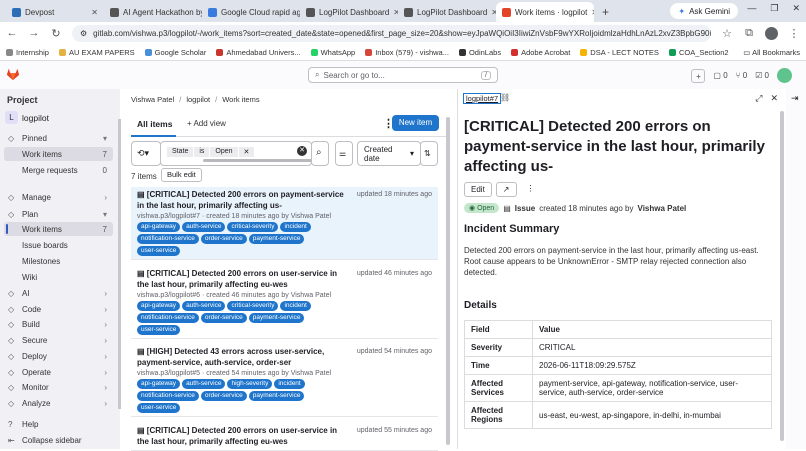  I want to click on sidebar-item-code: ◇ Code ›, so click(58, 309).